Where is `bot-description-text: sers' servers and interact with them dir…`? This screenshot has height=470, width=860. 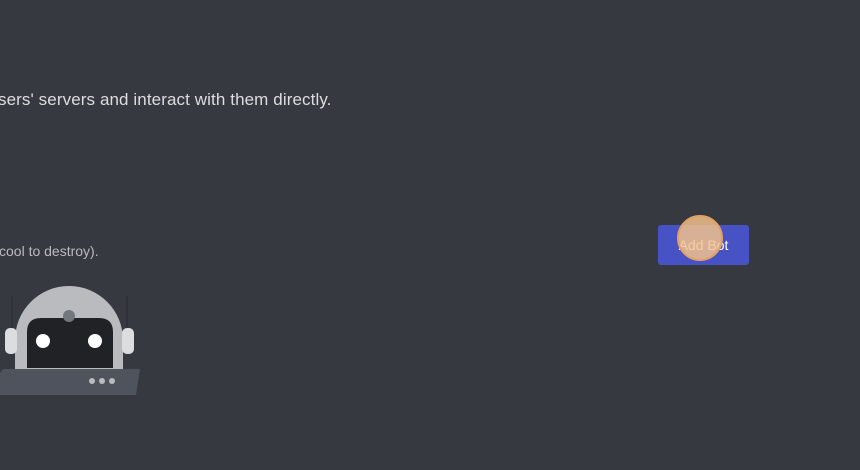
bot-description-text: sers' servers and interact with them dir… is located at coordinates (166, 99).